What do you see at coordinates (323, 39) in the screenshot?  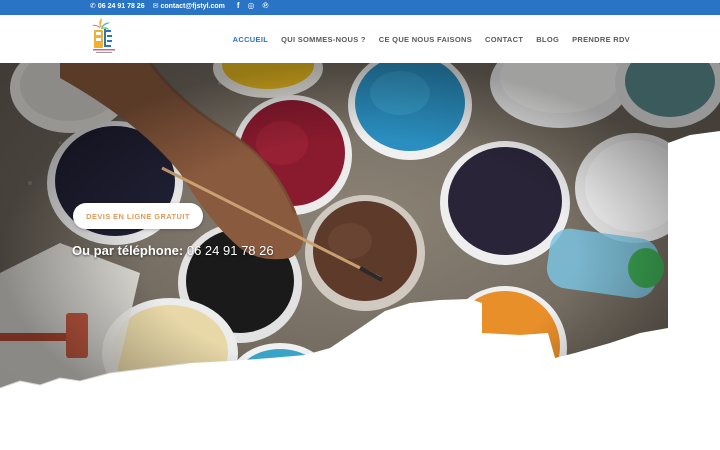 I see `nav-qui-sommes-nous: QUI SOMMES-NOUS ?` at bounding box center [323, 39].